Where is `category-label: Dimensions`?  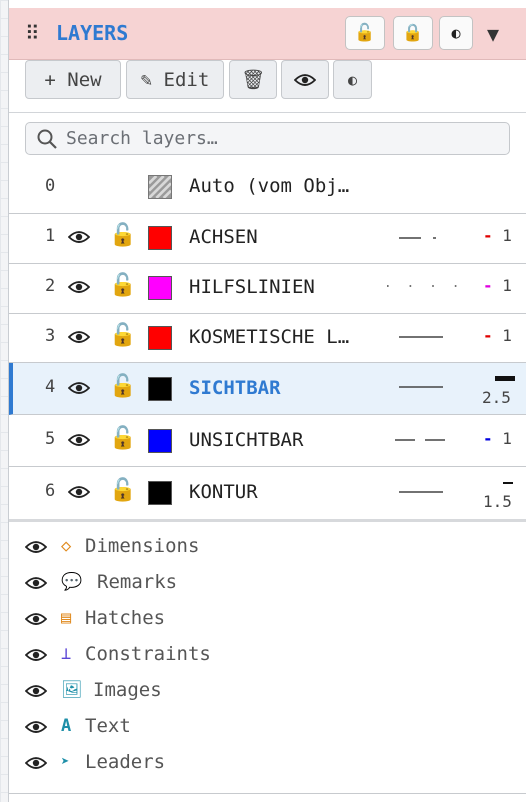 category-label: Dimensions is located at coordinates (142, 546).